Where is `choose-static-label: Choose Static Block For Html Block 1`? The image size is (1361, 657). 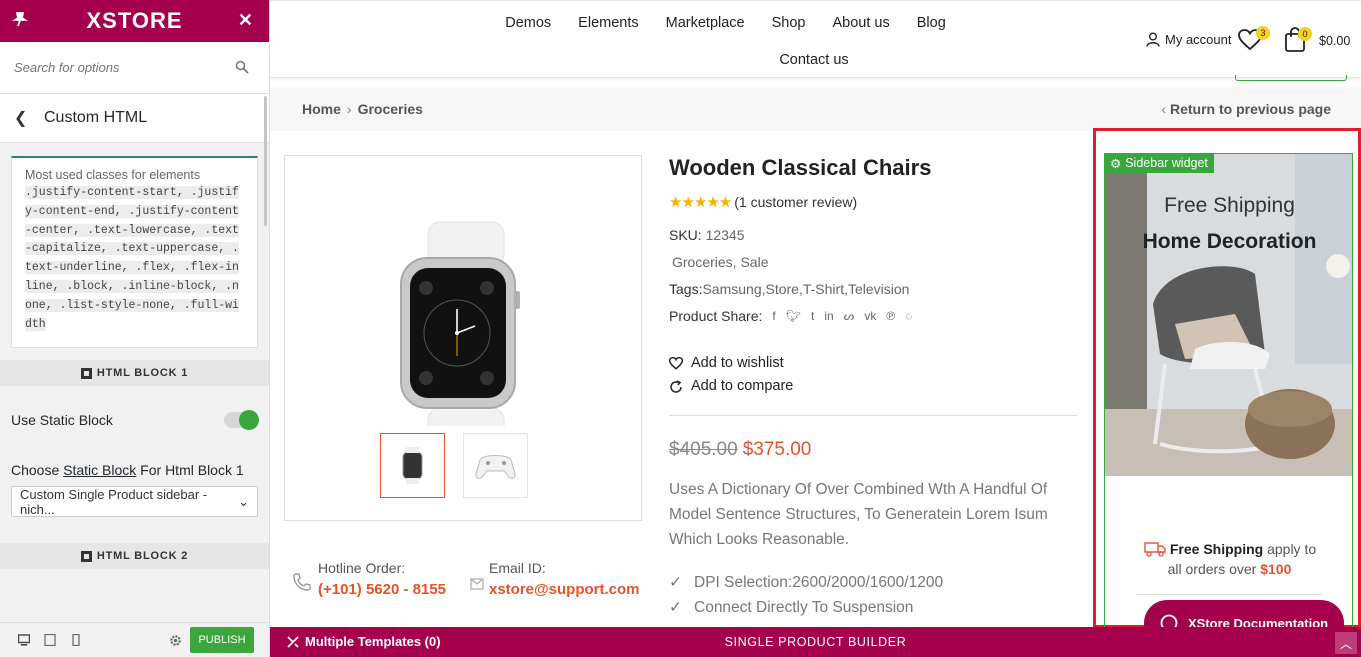 choose-static-label: Choose Static Block For Html Block 1 is located at coordinates (127, 470).